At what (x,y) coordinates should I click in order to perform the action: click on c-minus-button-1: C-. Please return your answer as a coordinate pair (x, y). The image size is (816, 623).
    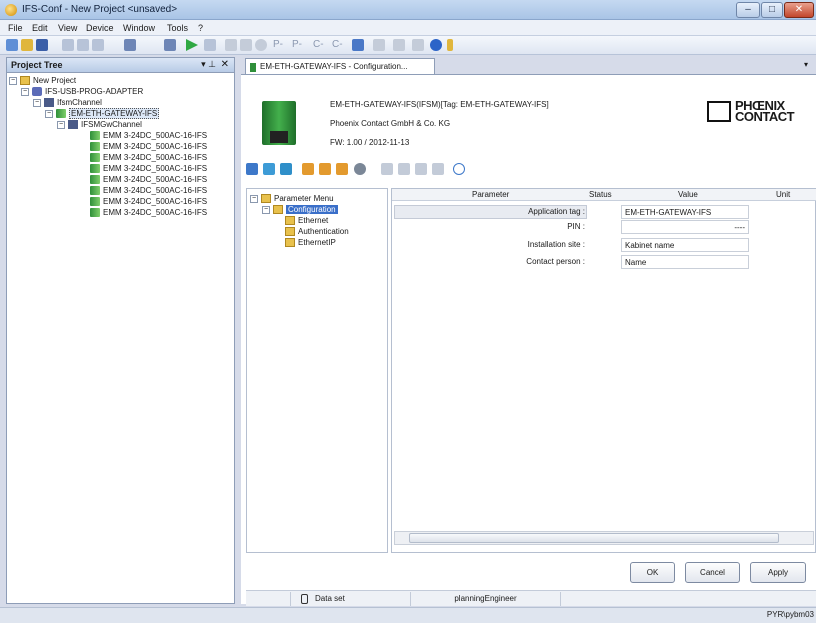
    Looking at the image, I should click on (318, 44).